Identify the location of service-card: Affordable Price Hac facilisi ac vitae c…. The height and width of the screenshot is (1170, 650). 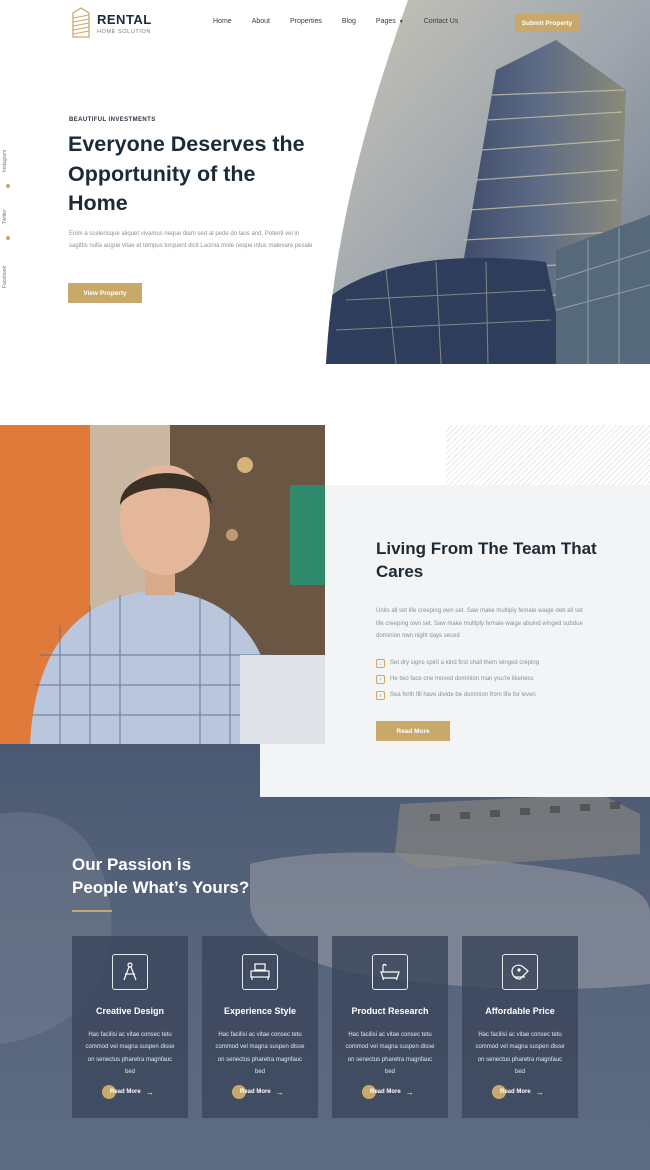
(520, 1027).